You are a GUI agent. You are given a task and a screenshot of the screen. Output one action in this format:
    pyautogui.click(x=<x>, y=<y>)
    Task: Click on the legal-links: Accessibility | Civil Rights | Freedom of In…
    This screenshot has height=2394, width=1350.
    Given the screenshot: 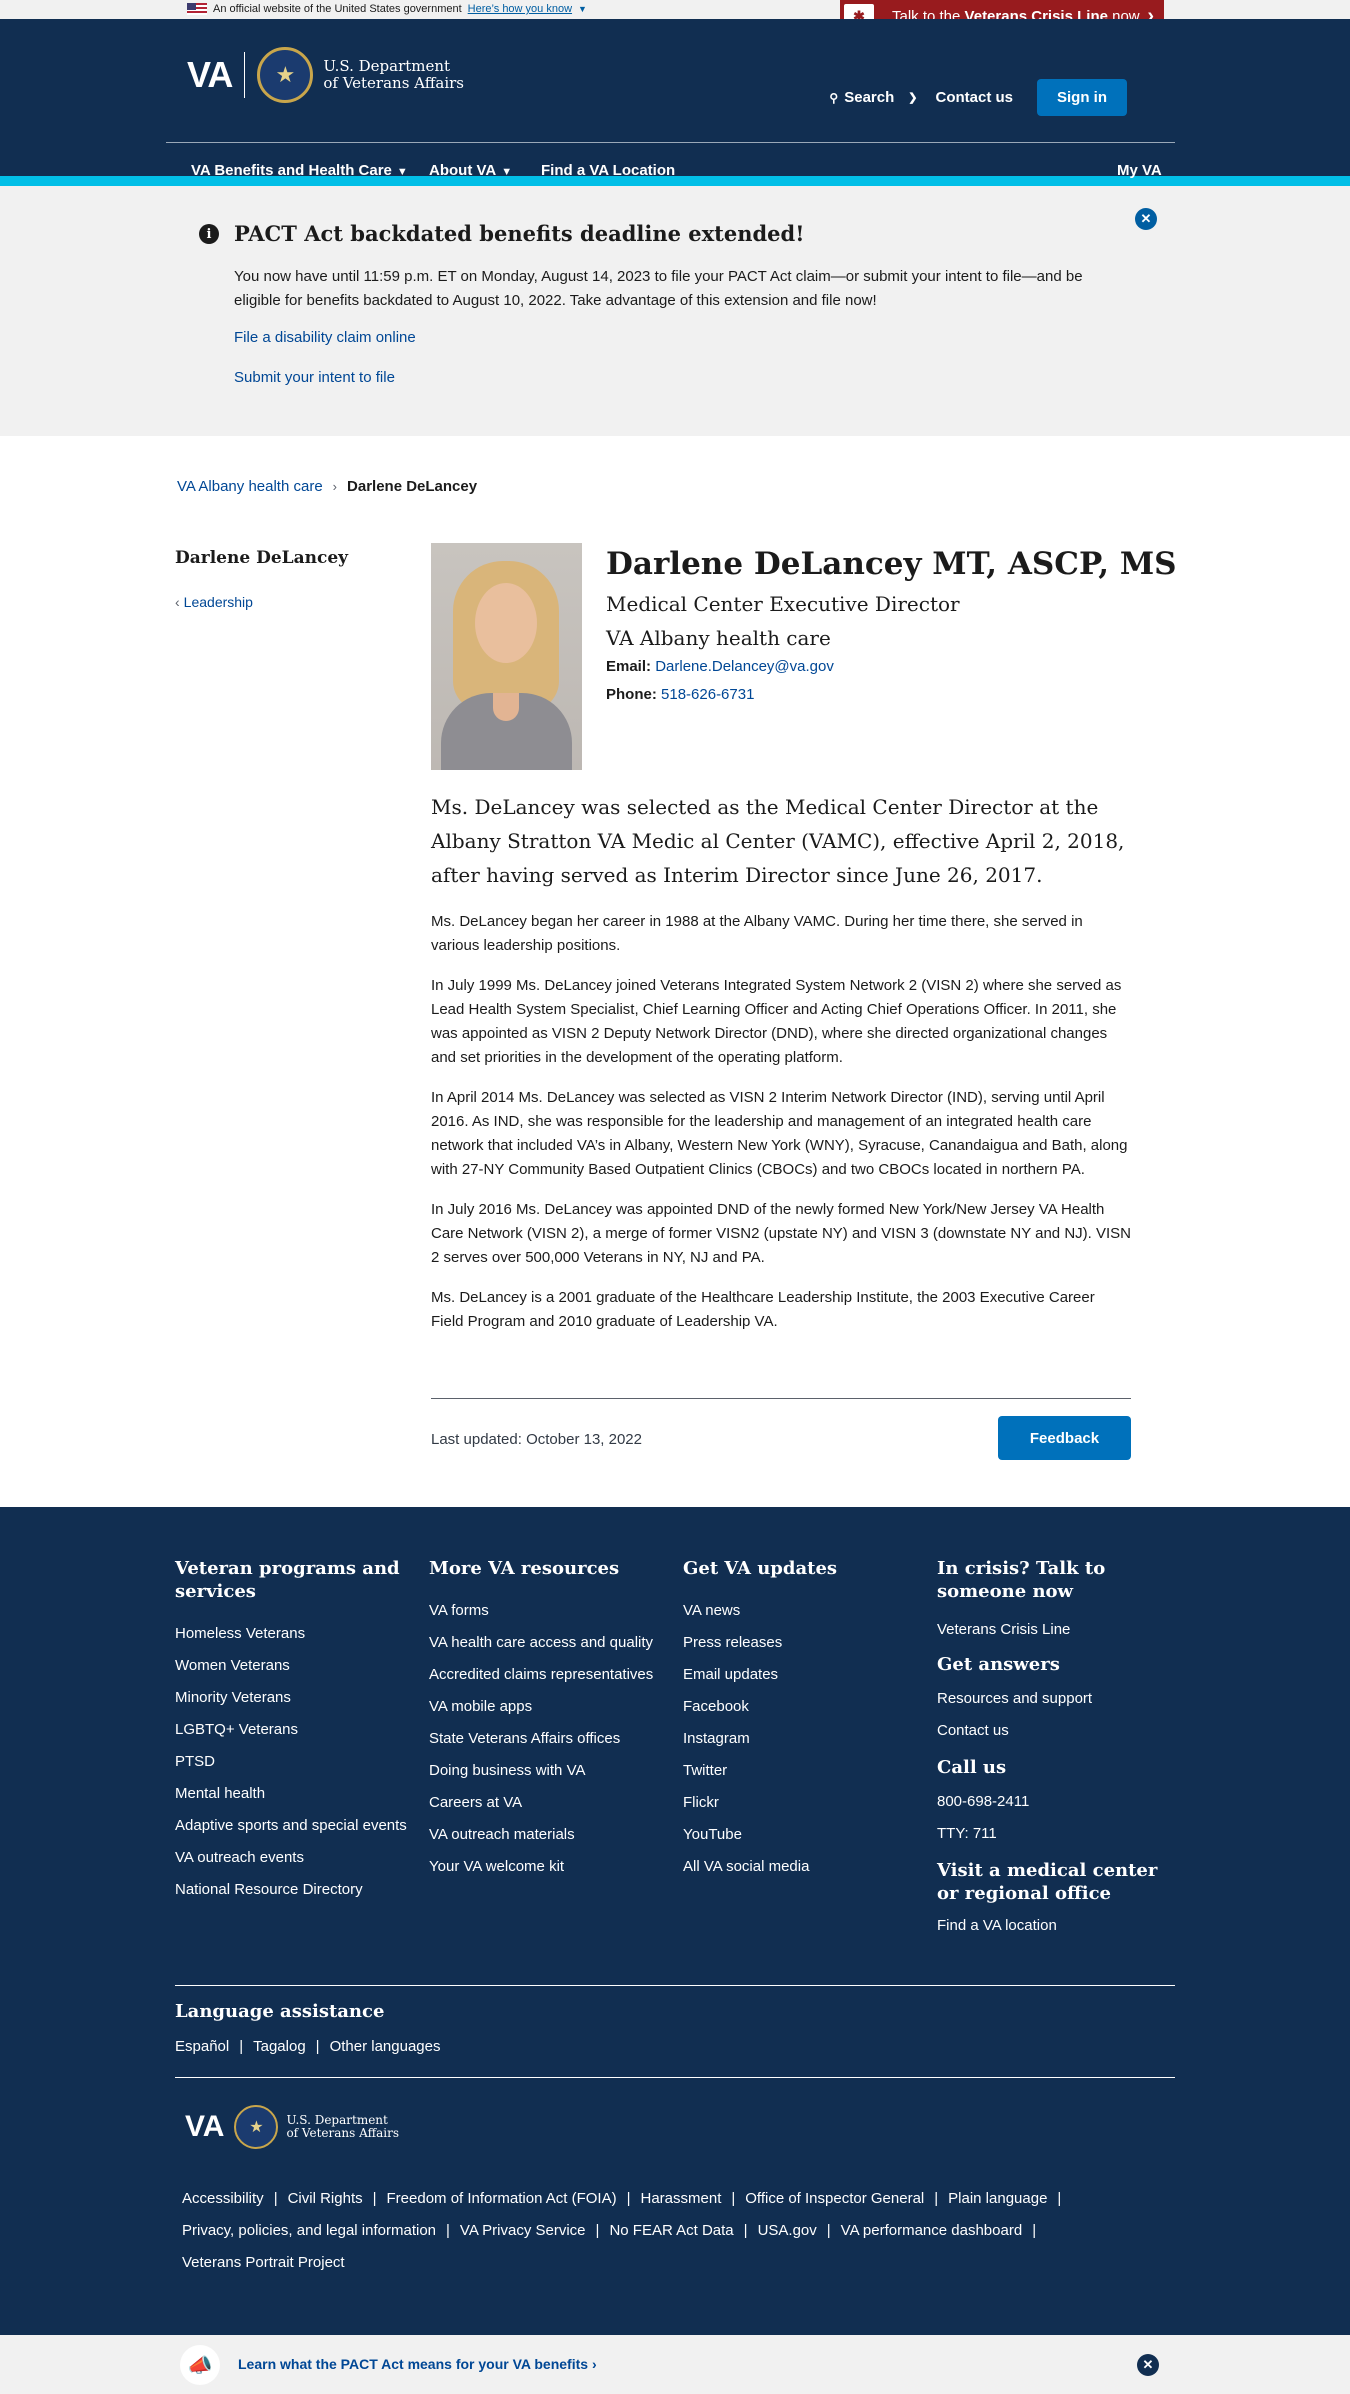 What is the action you would take?
    pyautogui.click(x=622, y=2230)
    